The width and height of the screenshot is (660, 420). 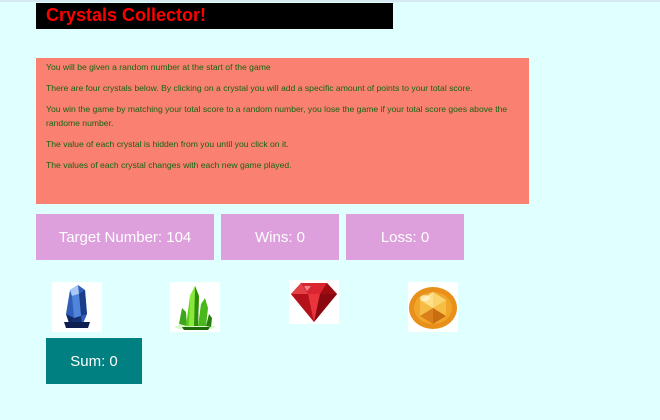 What do you see at coordinates (405, 237) in the screenshot?
I see `loss-box: Loss: 0` at bounding box center [405, 237].